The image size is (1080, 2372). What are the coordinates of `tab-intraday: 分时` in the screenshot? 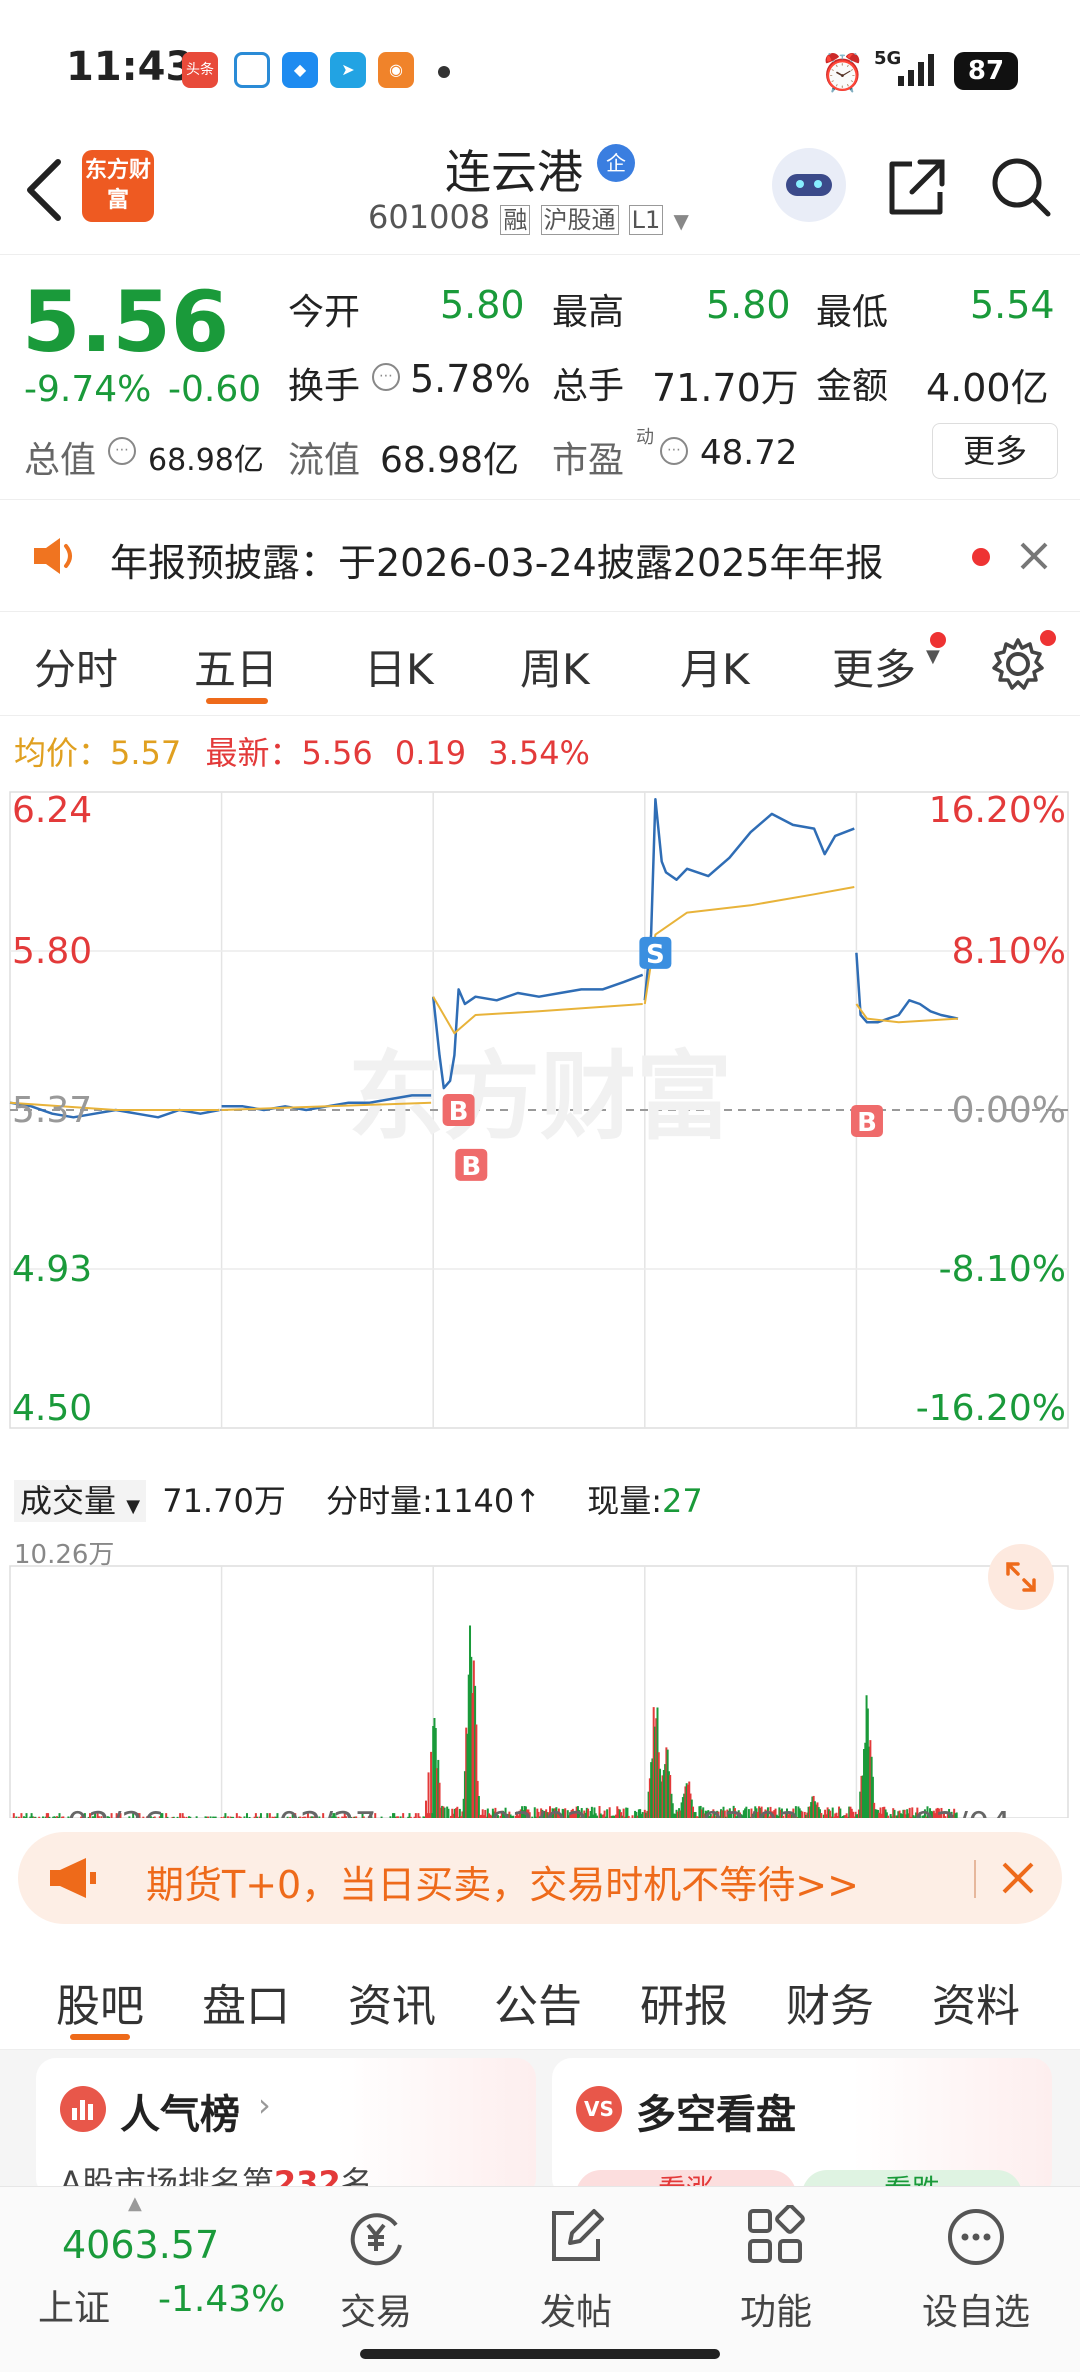 It's located at (76, 666).